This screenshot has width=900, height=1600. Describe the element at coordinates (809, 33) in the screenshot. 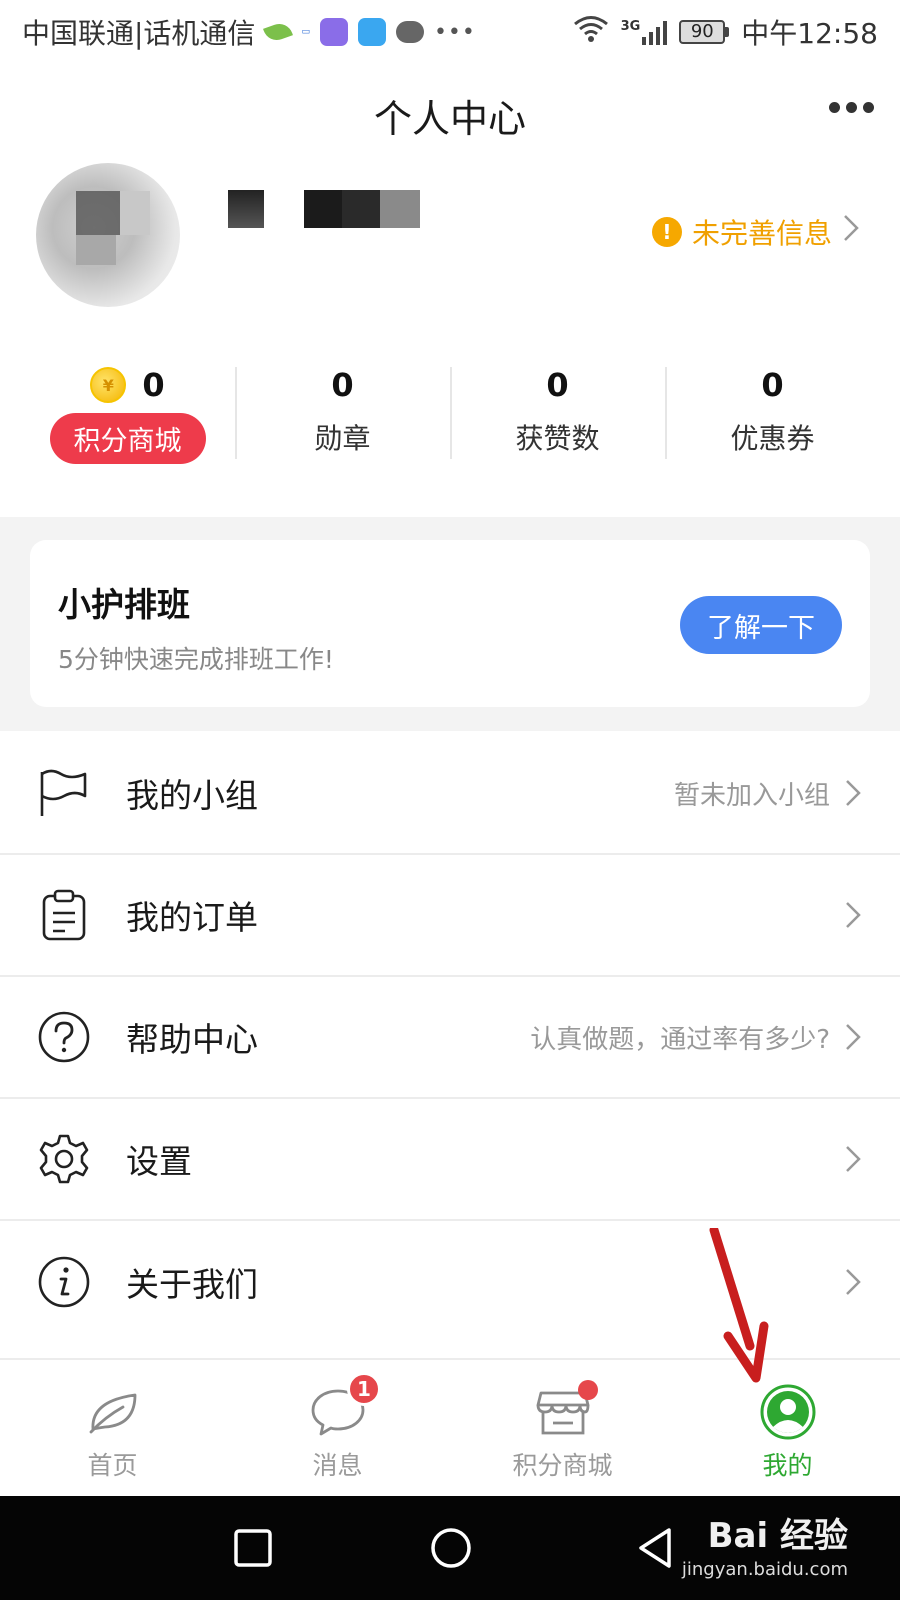

I see `clock: 中午12:58` at that location.